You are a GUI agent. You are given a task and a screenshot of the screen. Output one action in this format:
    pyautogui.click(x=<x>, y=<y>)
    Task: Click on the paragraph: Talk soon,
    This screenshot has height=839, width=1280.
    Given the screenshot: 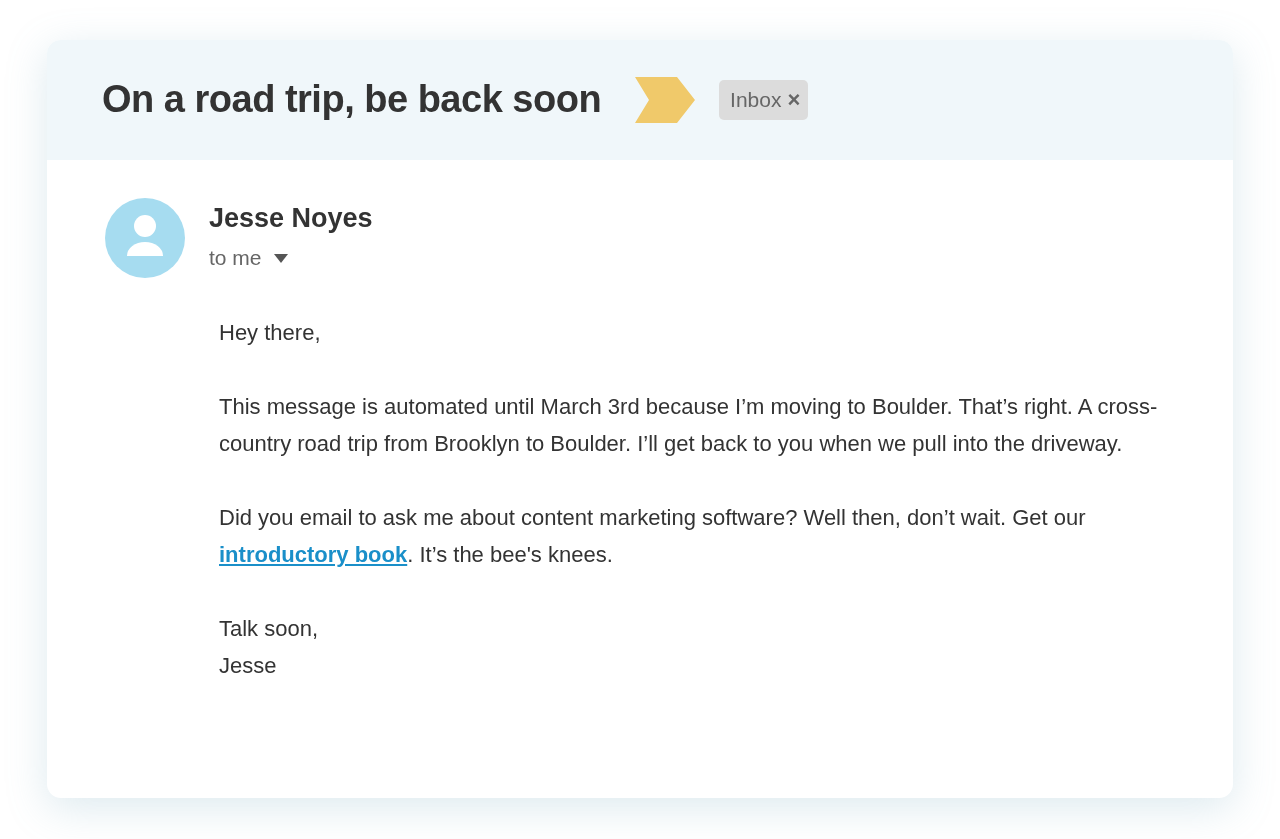 What is the action you would take?
    pyautogui.click(x=269, y=629)
    